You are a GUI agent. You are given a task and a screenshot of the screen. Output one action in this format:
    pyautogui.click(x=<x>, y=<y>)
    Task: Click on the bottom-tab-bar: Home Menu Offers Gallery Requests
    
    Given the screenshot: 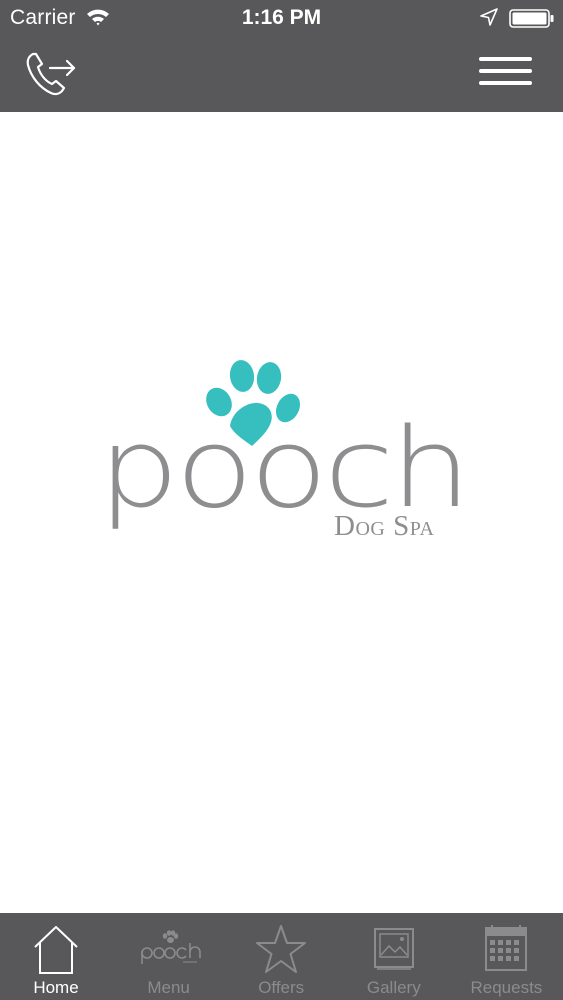 What is the action you would take?
    pyautogui.click(x=281, y=956)
    